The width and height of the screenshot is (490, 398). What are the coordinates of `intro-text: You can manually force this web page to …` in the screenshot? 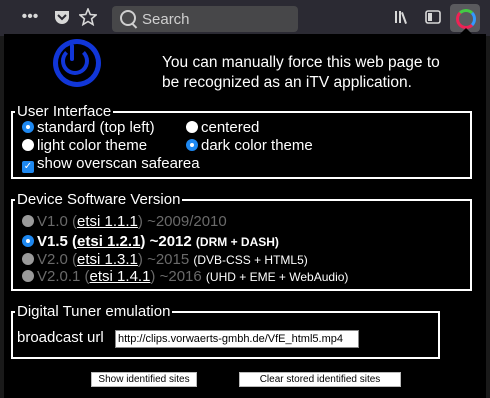 It's located at (301, 72).